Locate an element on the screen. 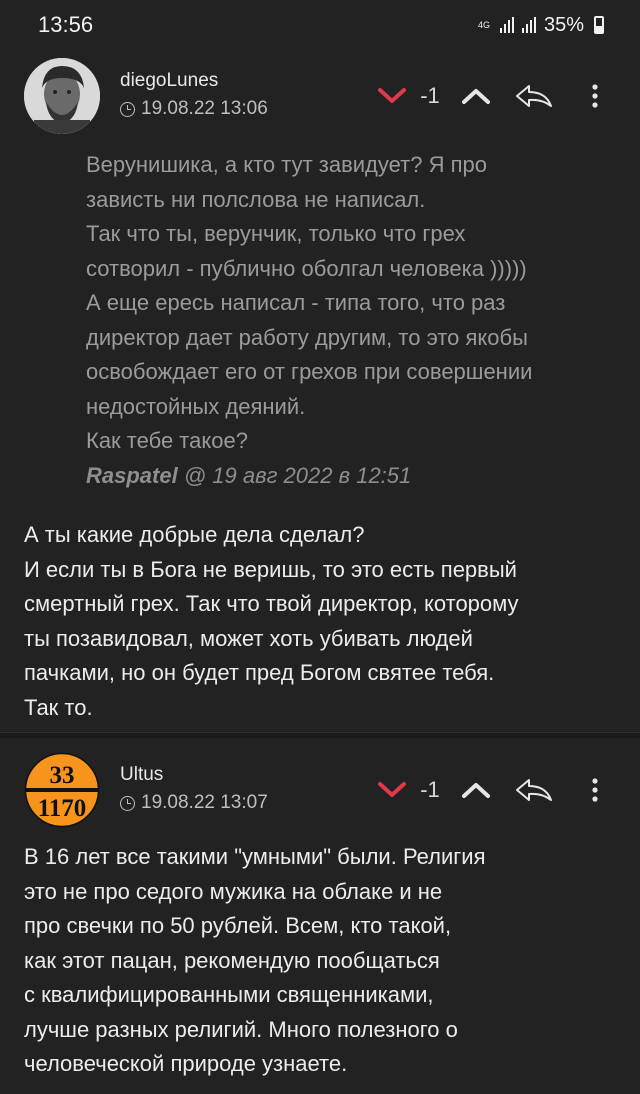 The width and height of the screenshot is (640, 1094). quote-line: Верунишика, а кто тут завидует? Я про is located at coordinates (286, 164).